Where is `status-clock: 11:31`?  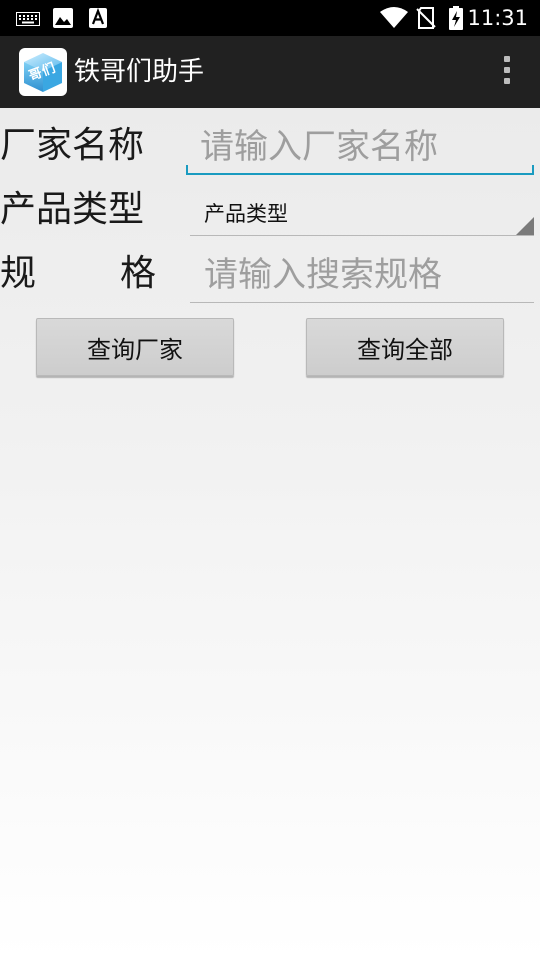 status-clock: 11:31 is located at coordinates (497, 18).